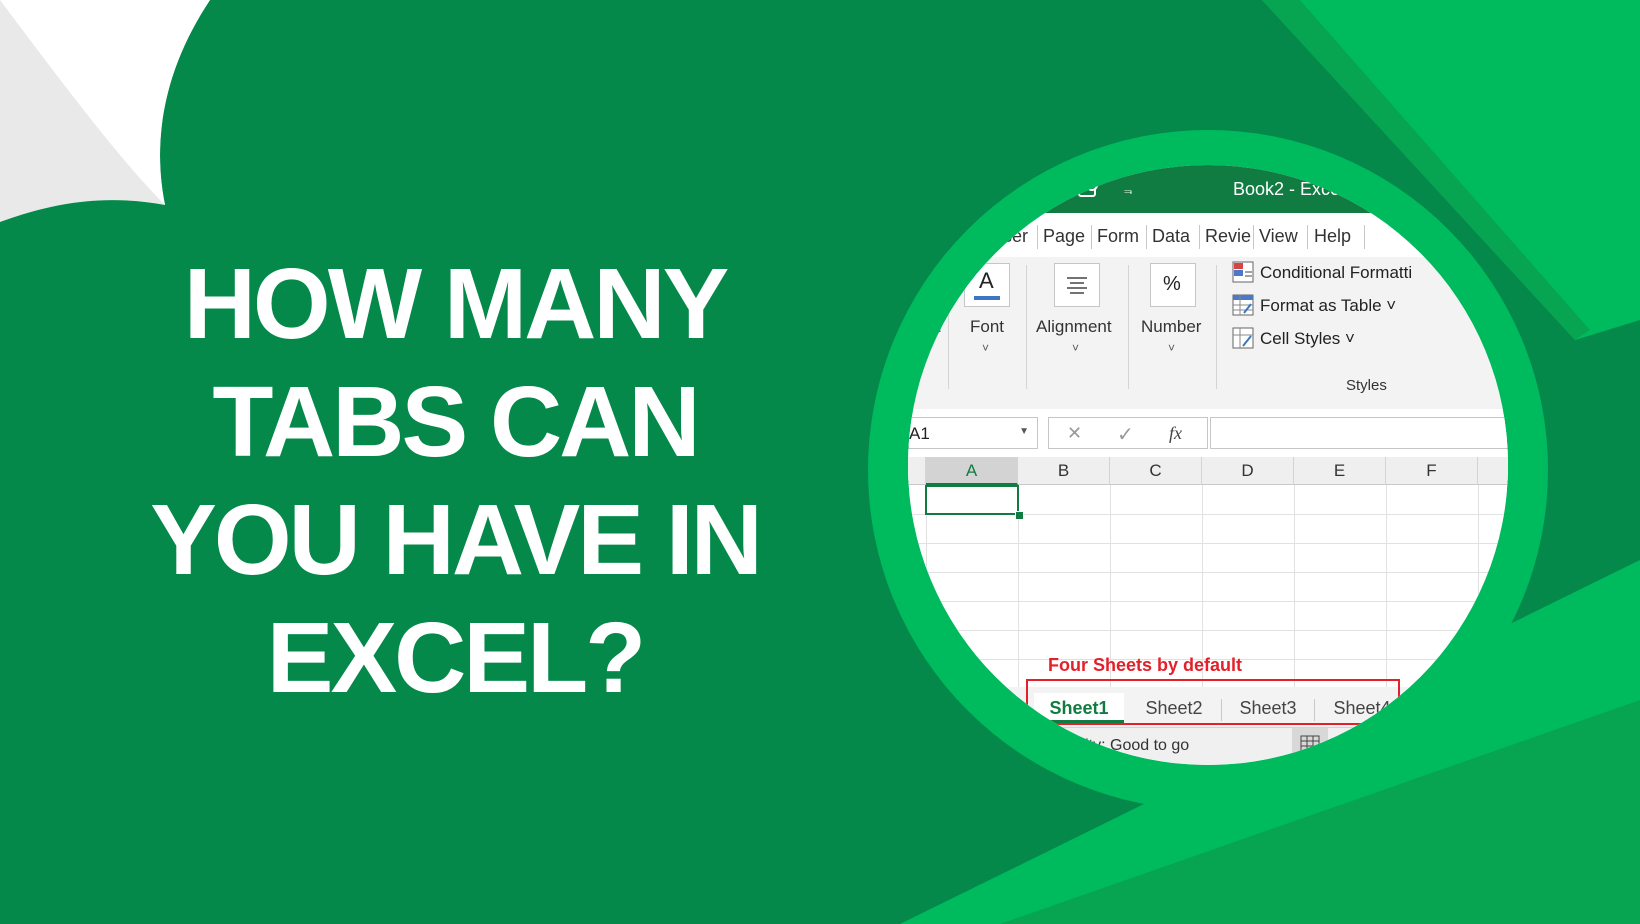 Image resolution: width=1640 pixels, height=924 pixels. I want to click on headline-line: YOU HAVE IN, so click(456, 540).